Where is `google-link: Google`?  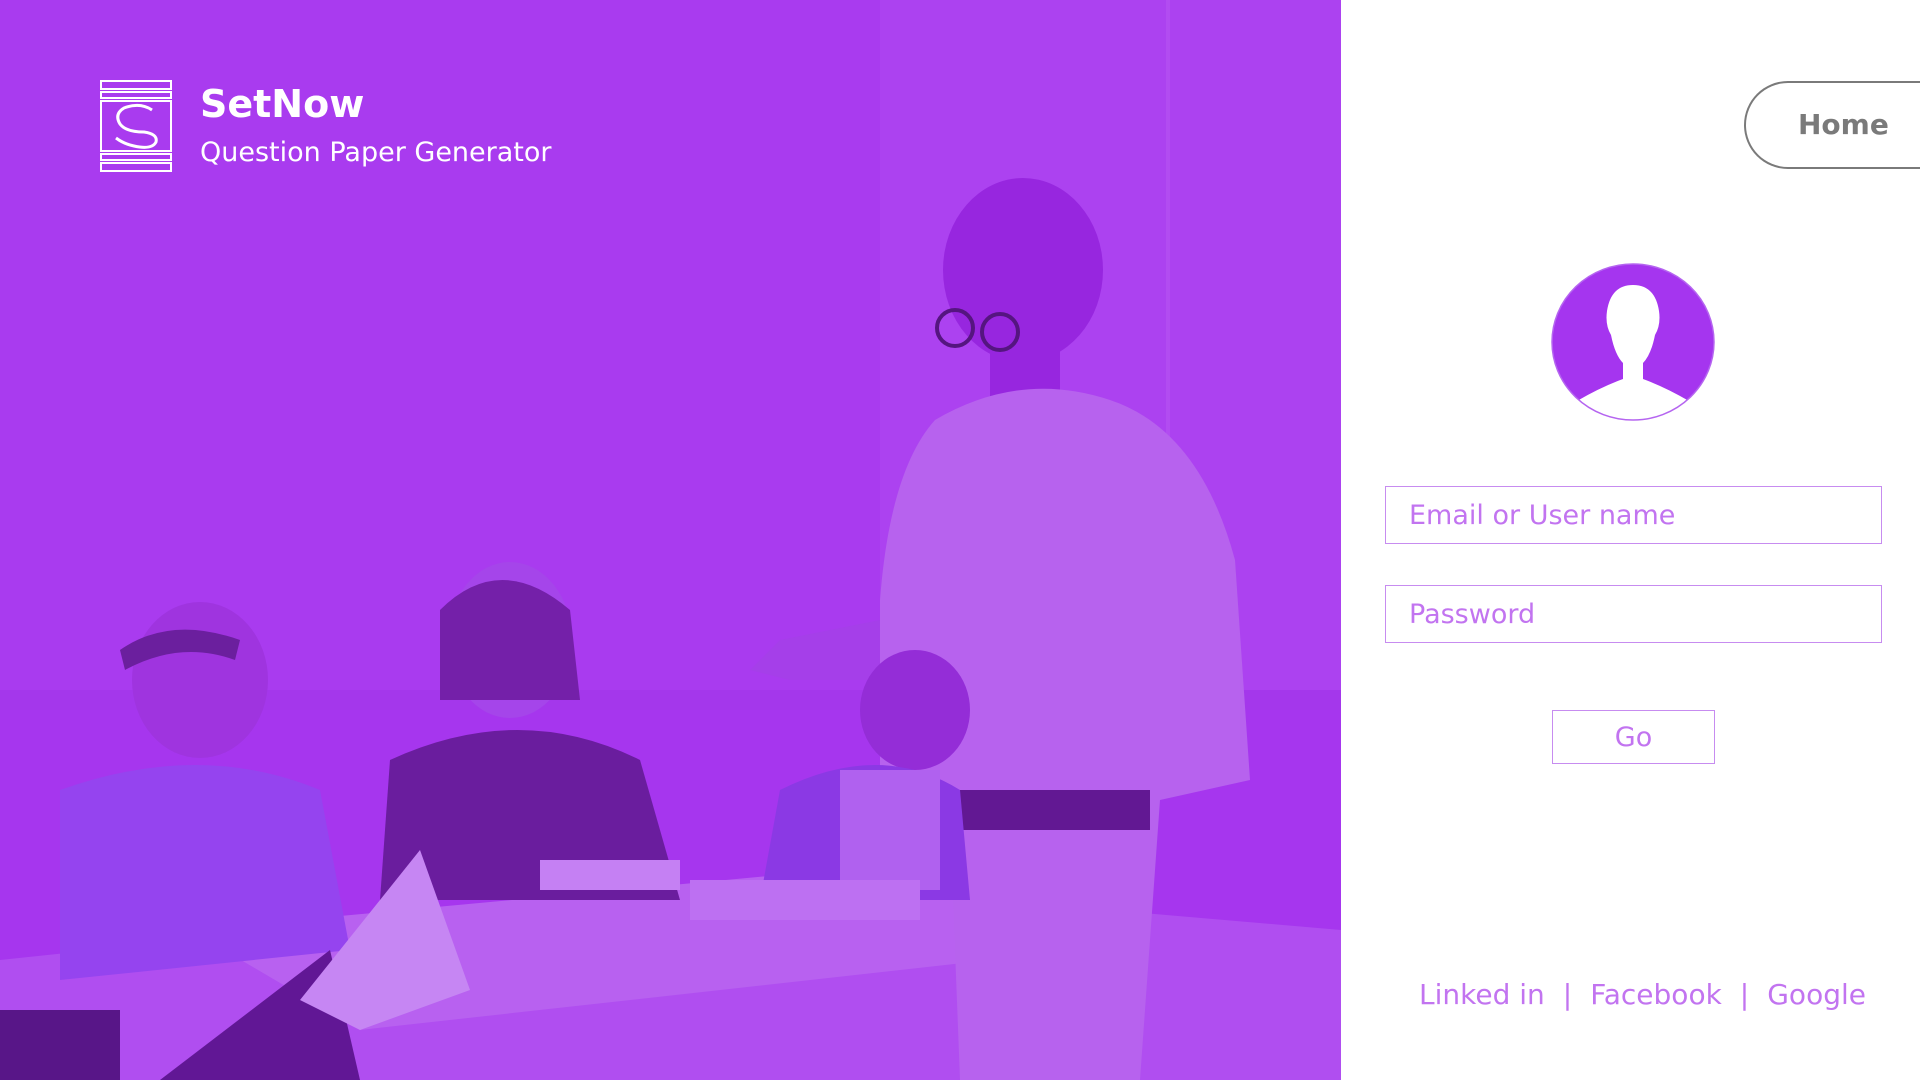 google-link: Google is located at coordinates (1816, 994).